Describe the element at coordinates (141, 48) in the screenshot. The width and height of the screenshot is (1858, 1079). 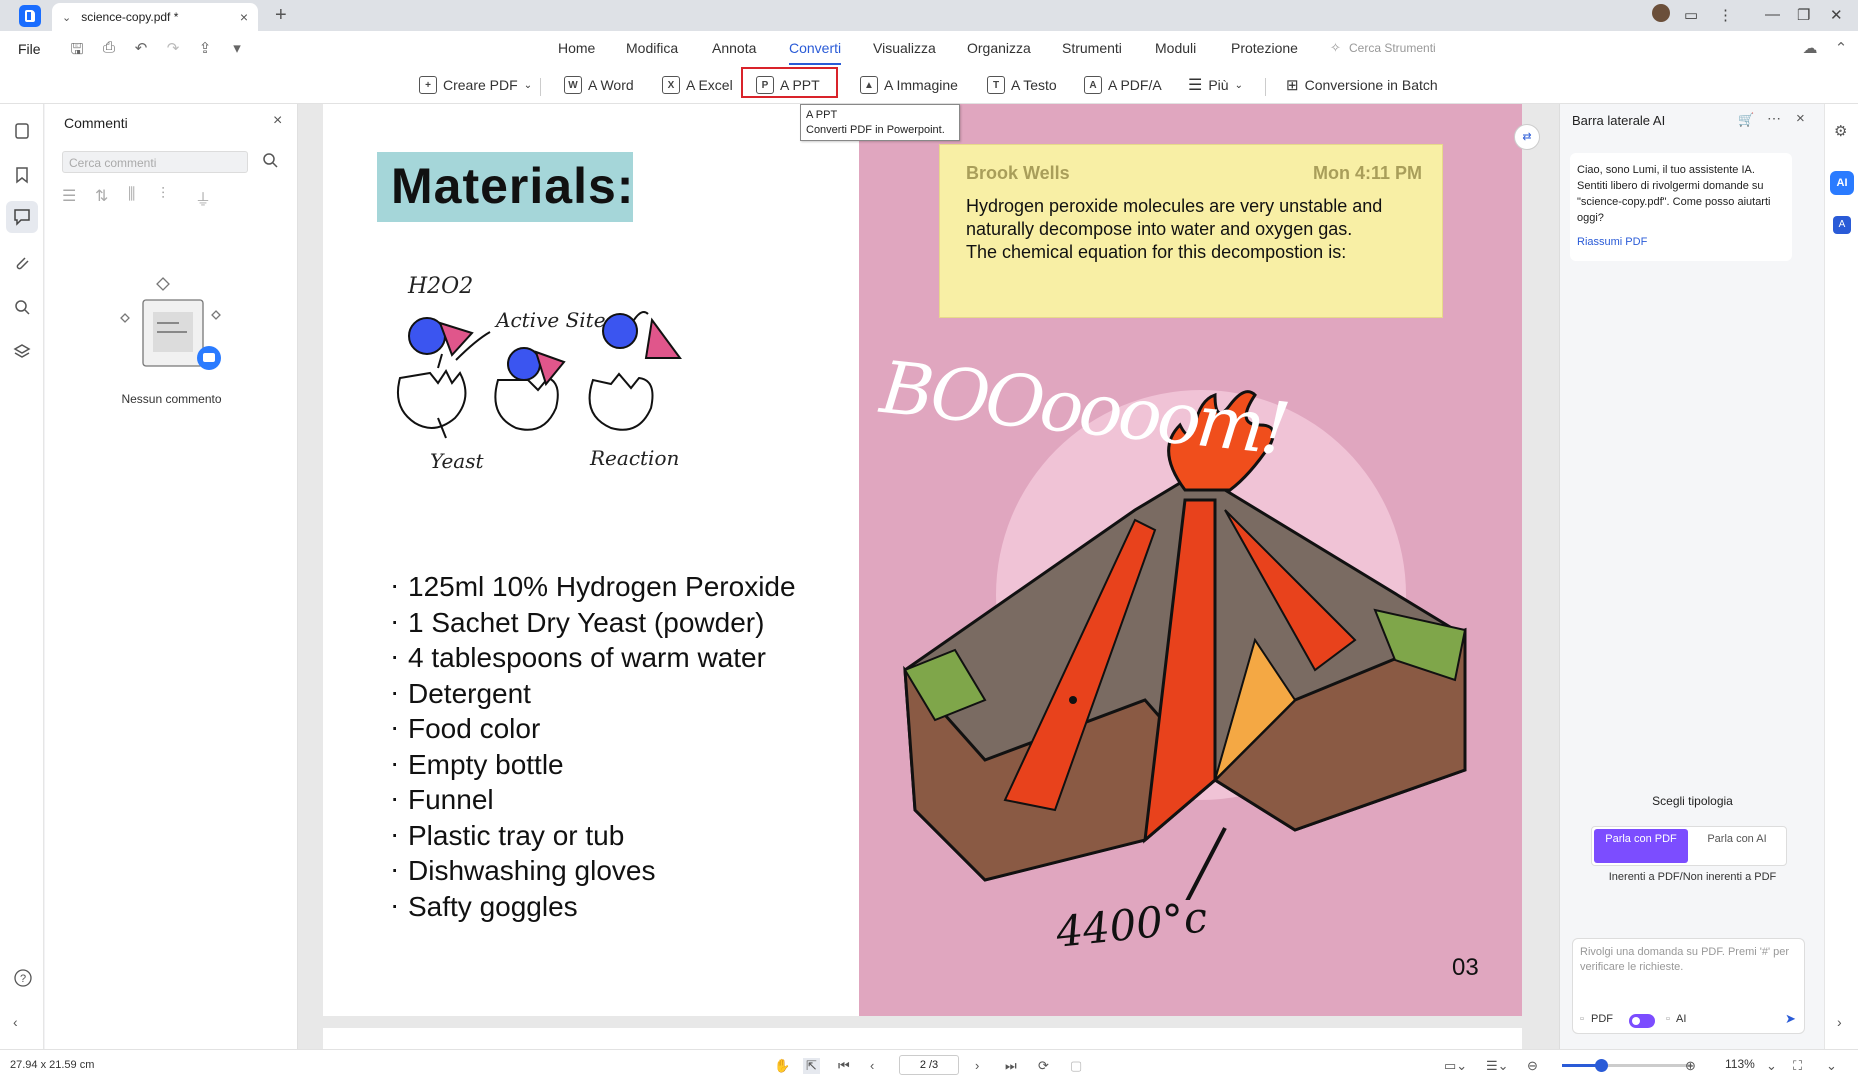
I see `undo-icon: ↶` at that location.